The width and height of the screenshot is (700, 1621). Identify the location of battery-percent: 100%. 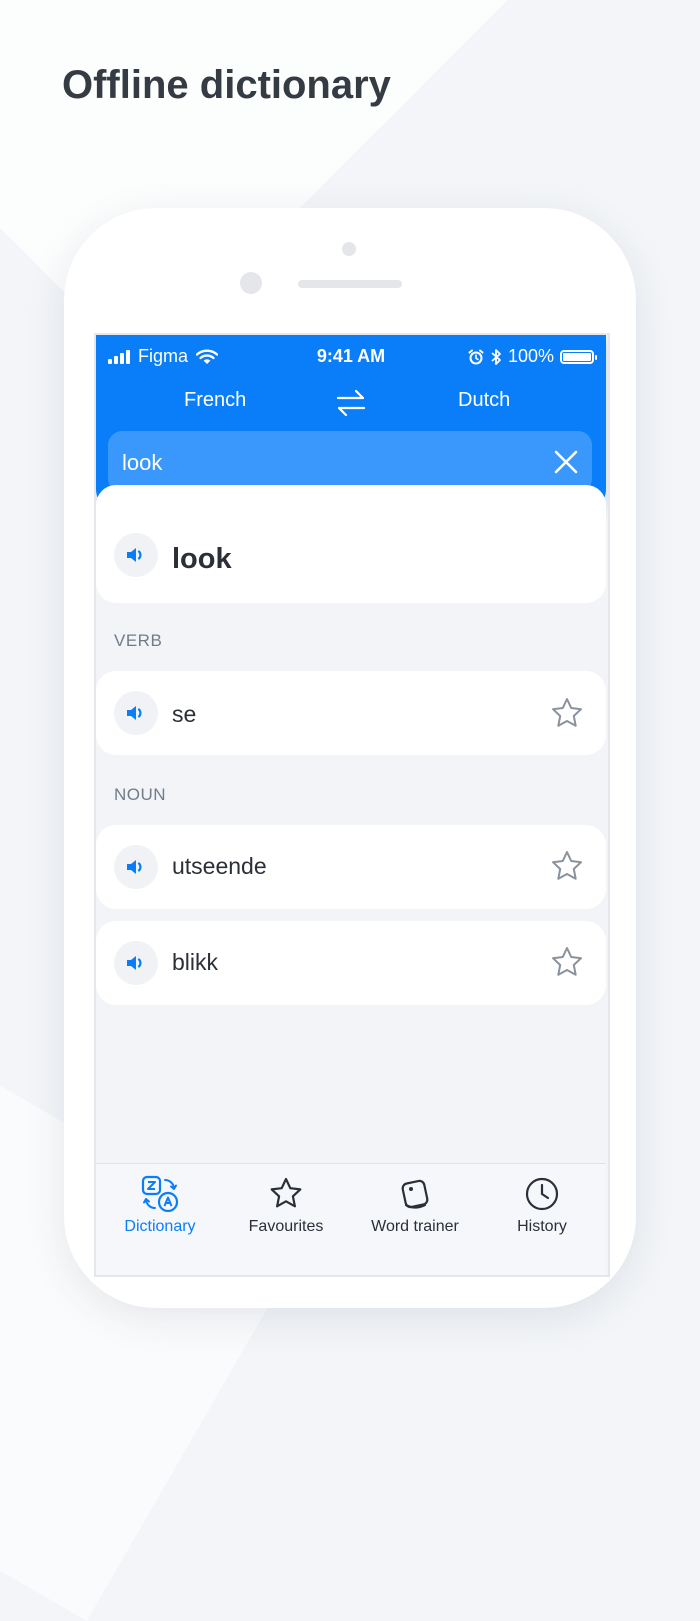
(530, 356).